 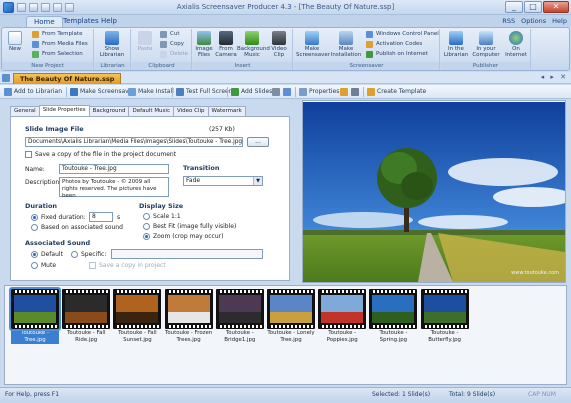 I want to click on make-screensaver-button: Make Screensaver, so click(x=313, y=44).